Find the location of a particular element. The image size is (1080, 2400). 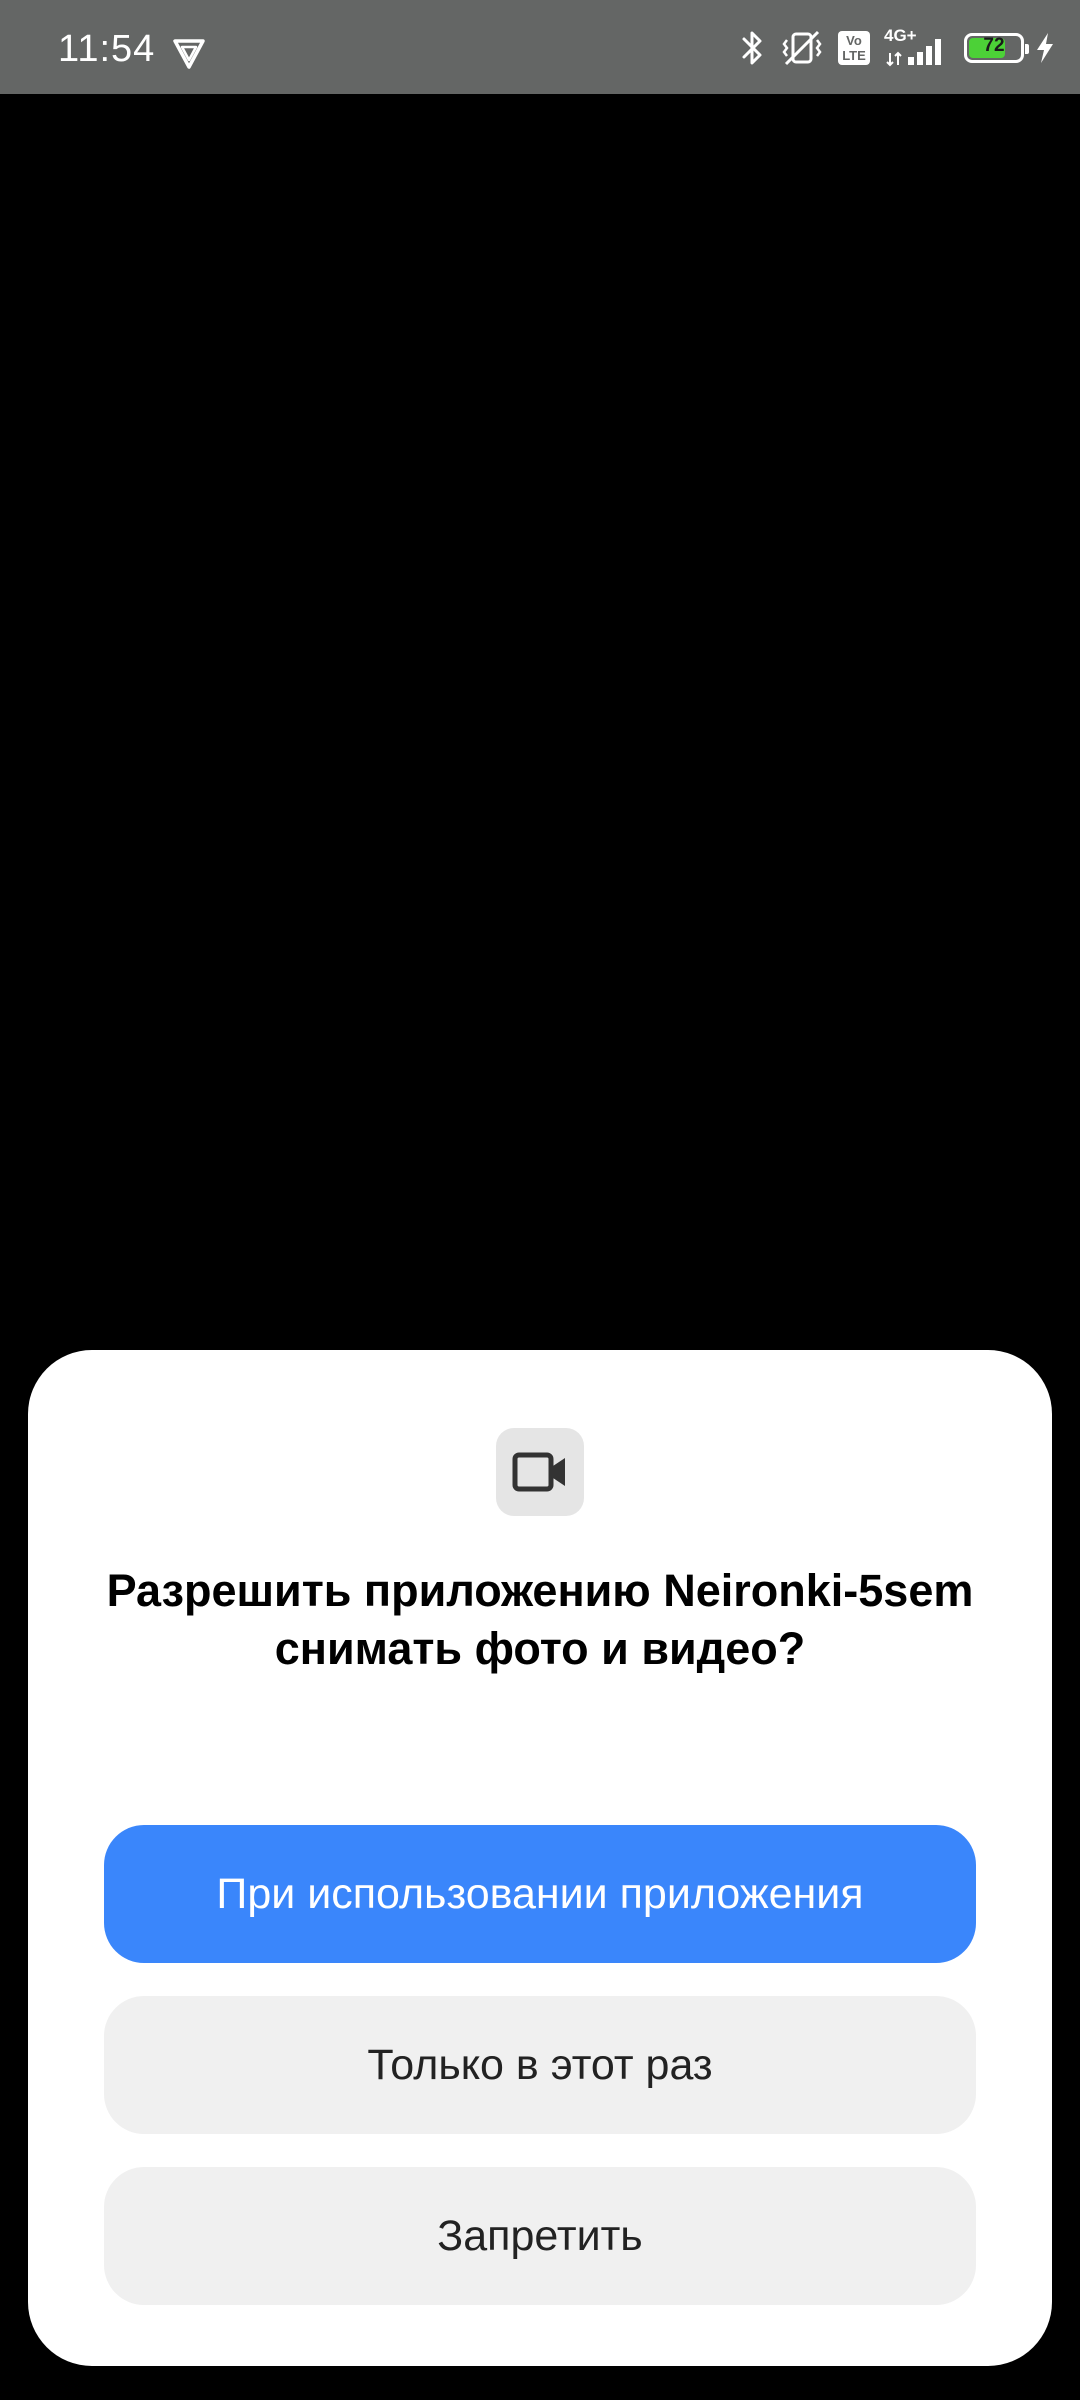

charging-icon is located at coordinates (1045, 48).